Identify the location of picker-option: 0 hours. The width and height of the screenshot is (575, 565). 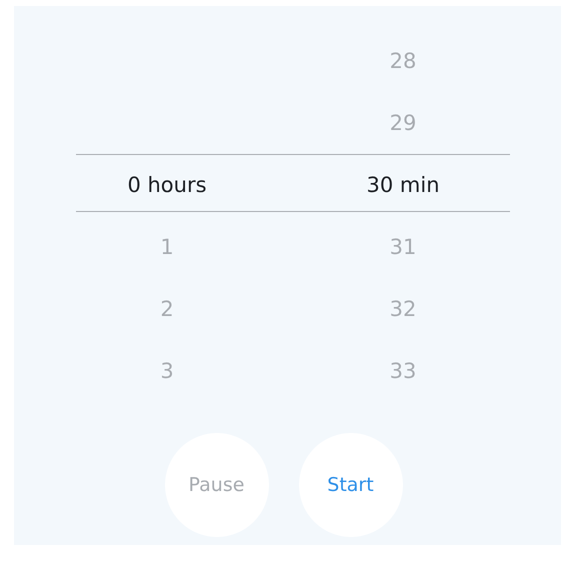
(167, 185).